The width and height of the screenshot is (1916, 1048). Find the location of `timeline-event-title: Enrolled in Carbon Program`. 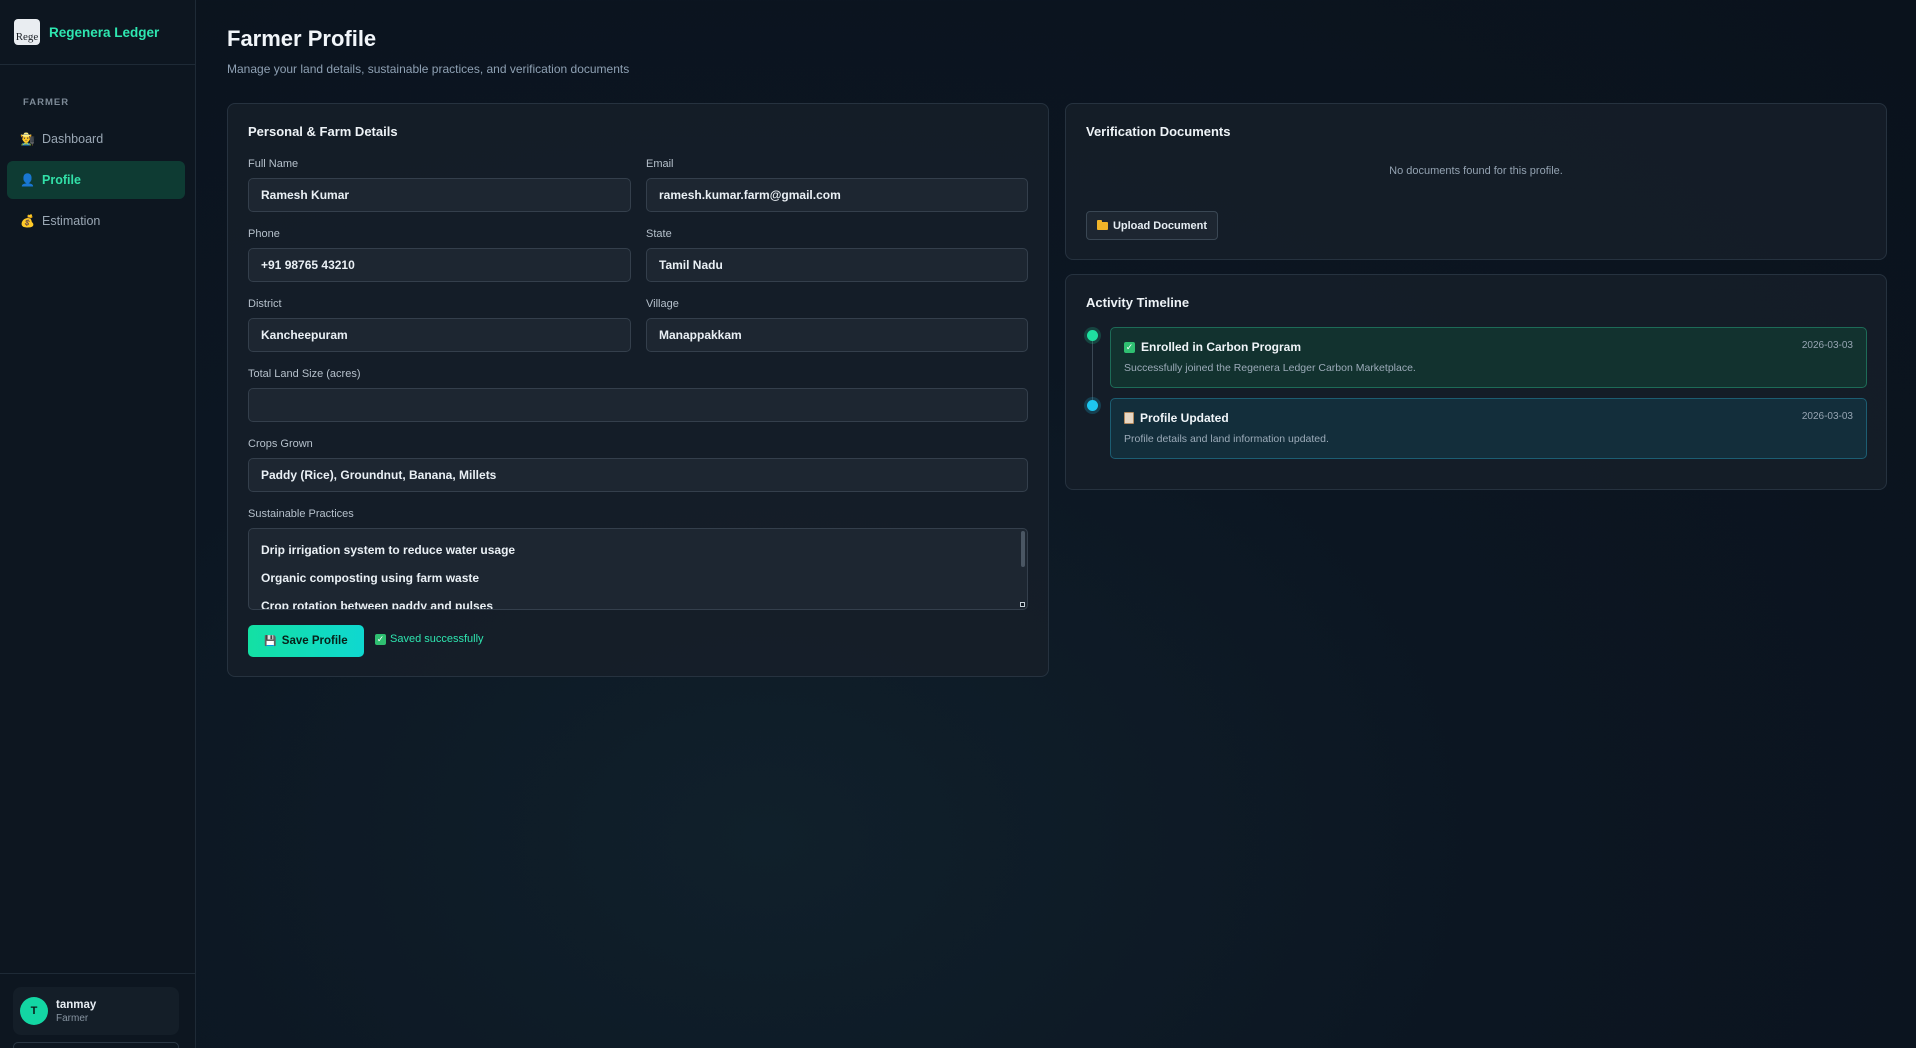

timeline-event-title: Enrolled in Carbon Program is located at coordinates (1221, 347).